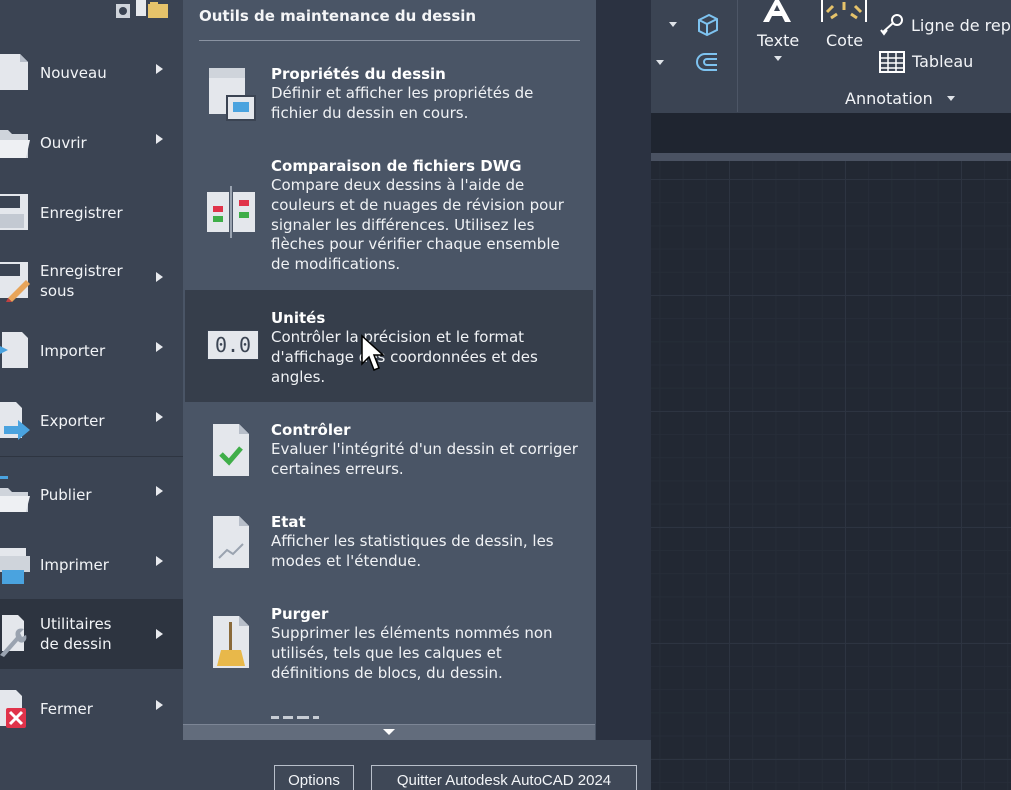 The width and height of the screenshot is (1011, 790). I want to click on menu-item-fermer: Fermer, so click(91, 709).